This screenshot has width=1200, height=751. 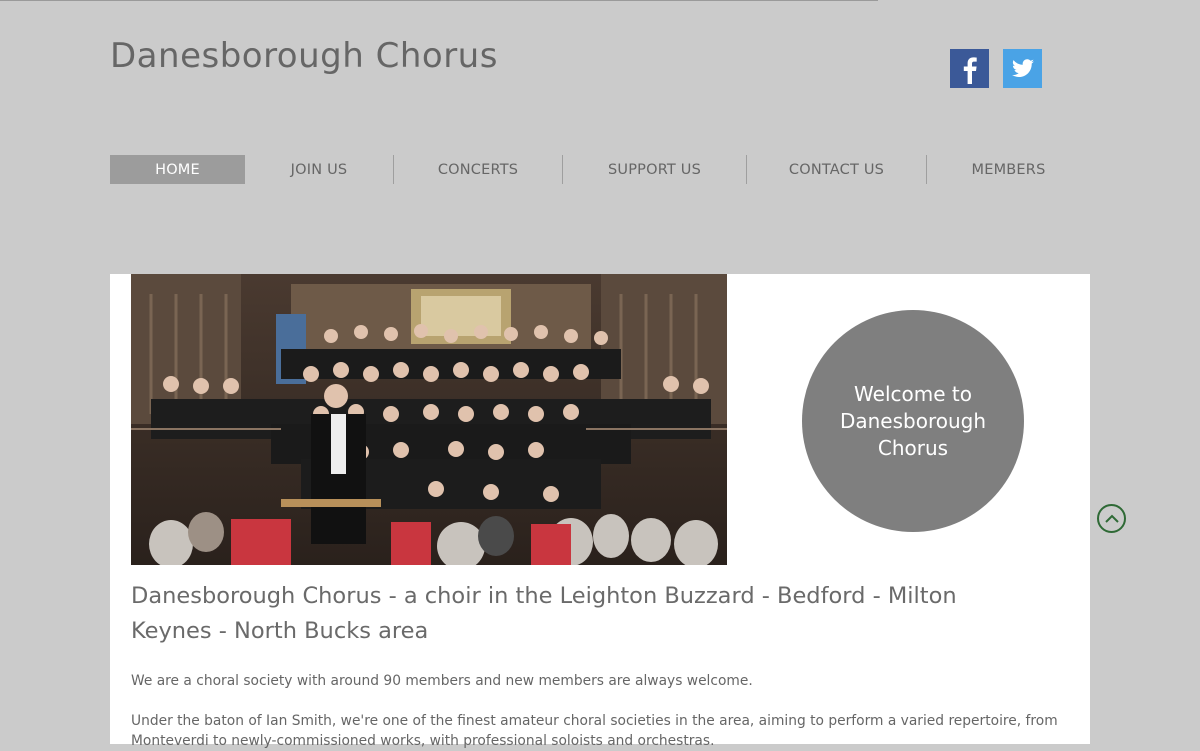 I want to click on nav-home: HOME, so click(x=177, y=169).